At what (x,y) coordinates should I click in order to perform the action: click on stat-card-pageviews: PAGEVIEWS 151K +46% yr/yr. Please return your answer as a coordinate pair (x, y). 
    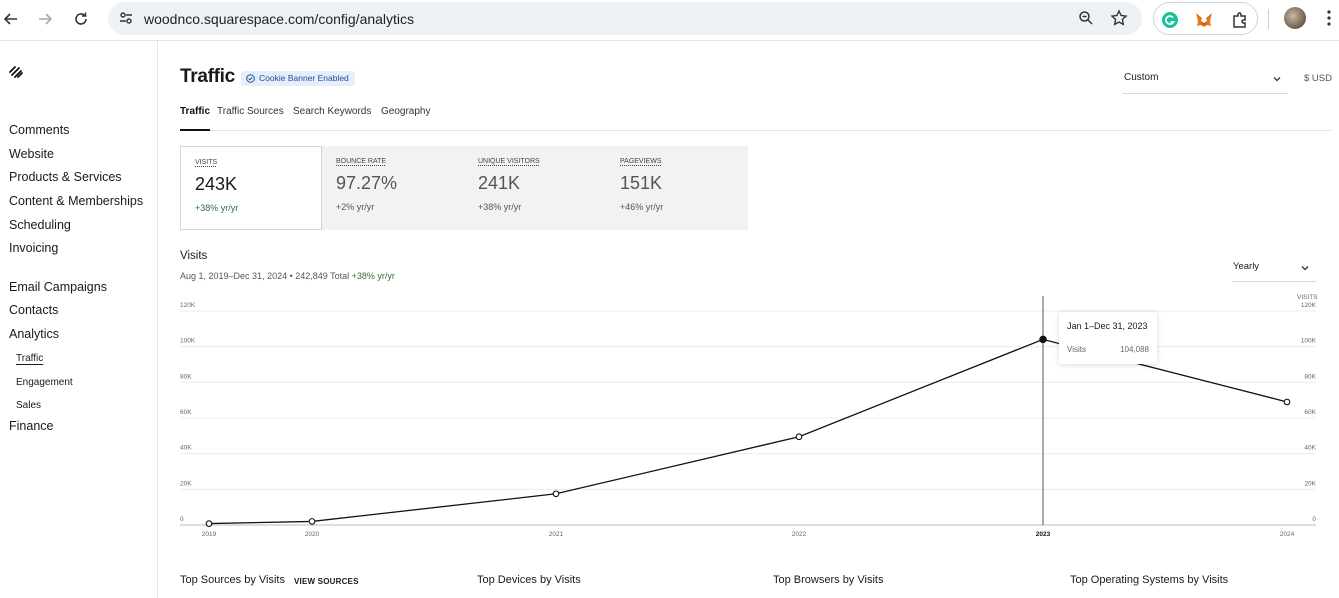
    Looking at the image, I should click on (677, 188).